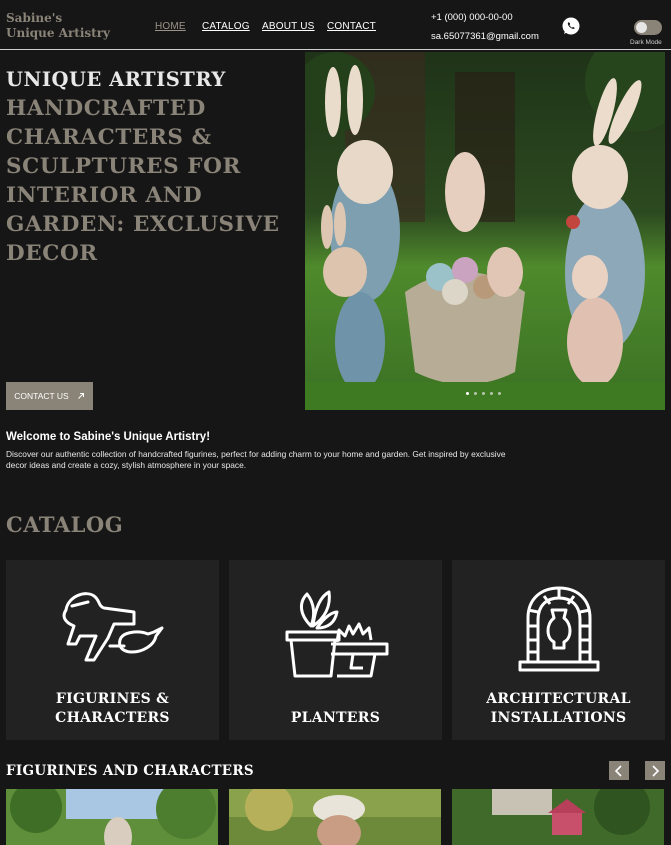 The image size is (671, 845). I want to click on toggle-knob, so click(641, 27).